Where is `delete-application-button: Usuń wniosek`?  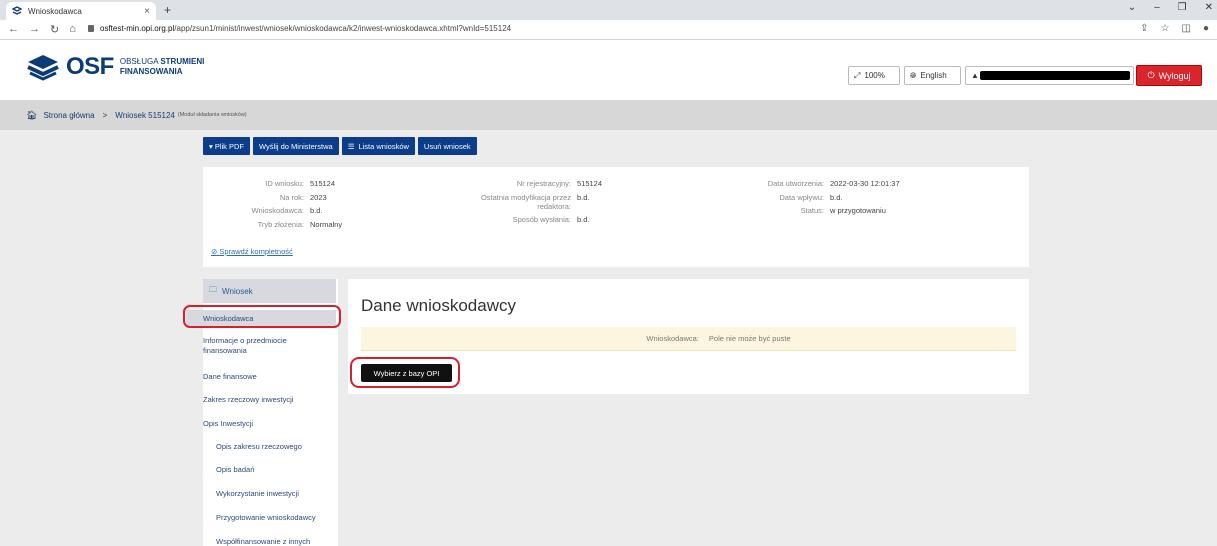 delete-application-button: Usuń wniosek is located at coordinates (447, 146).